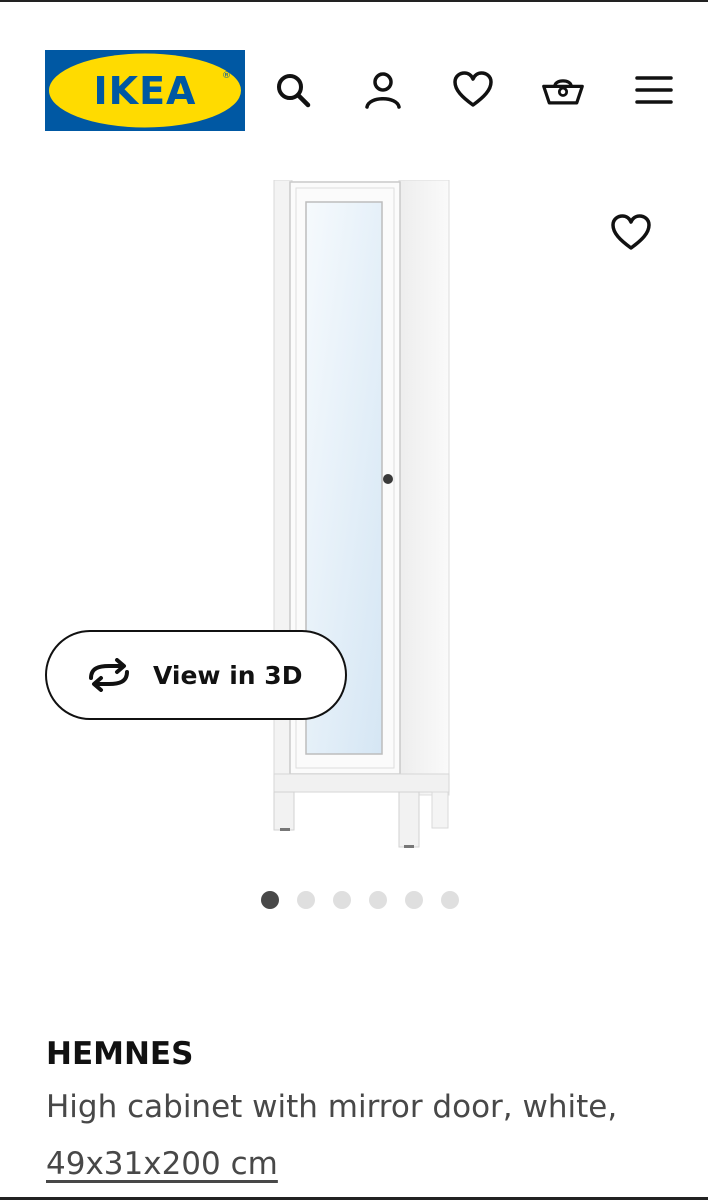 The height and width of the screenshot is (1200, 708). I want to click on ikea-logo: IKEA ®, so click(145, 90).